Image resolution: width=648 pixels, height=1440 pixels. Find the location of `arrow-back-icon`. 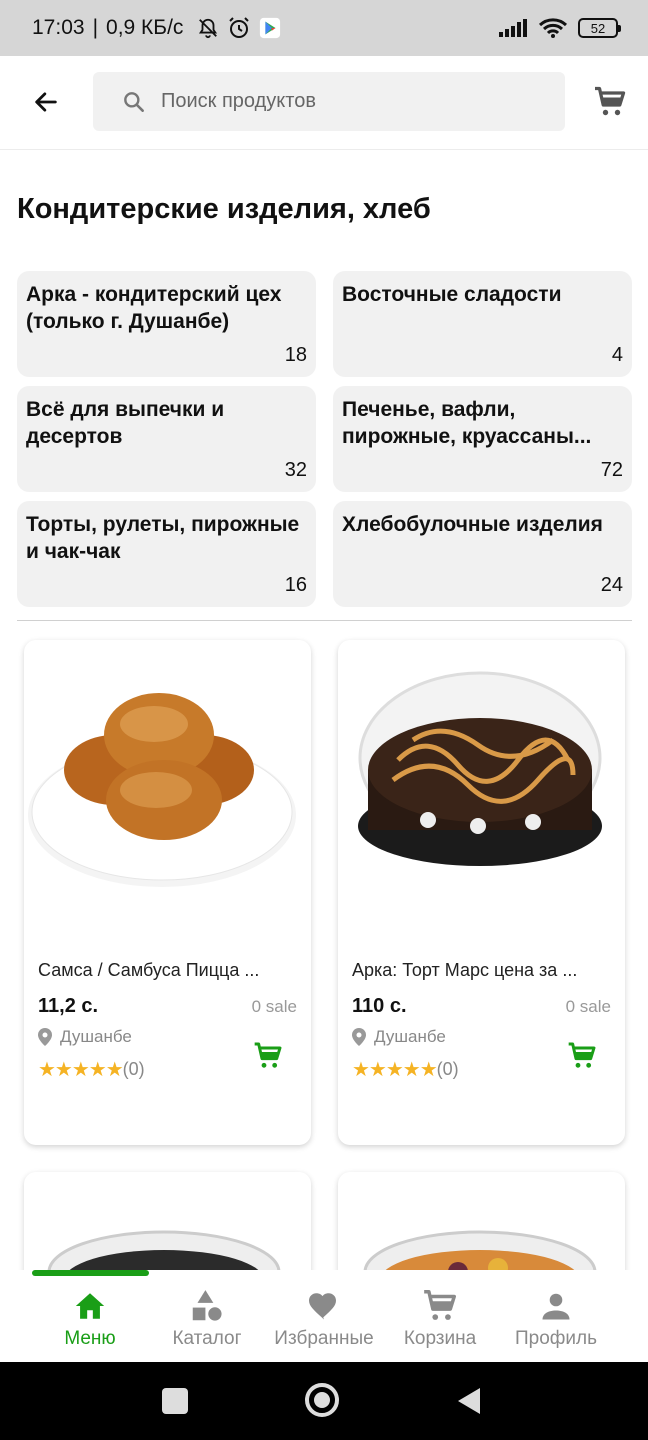

arrow-back-icon is located at coordinates (46, 102).